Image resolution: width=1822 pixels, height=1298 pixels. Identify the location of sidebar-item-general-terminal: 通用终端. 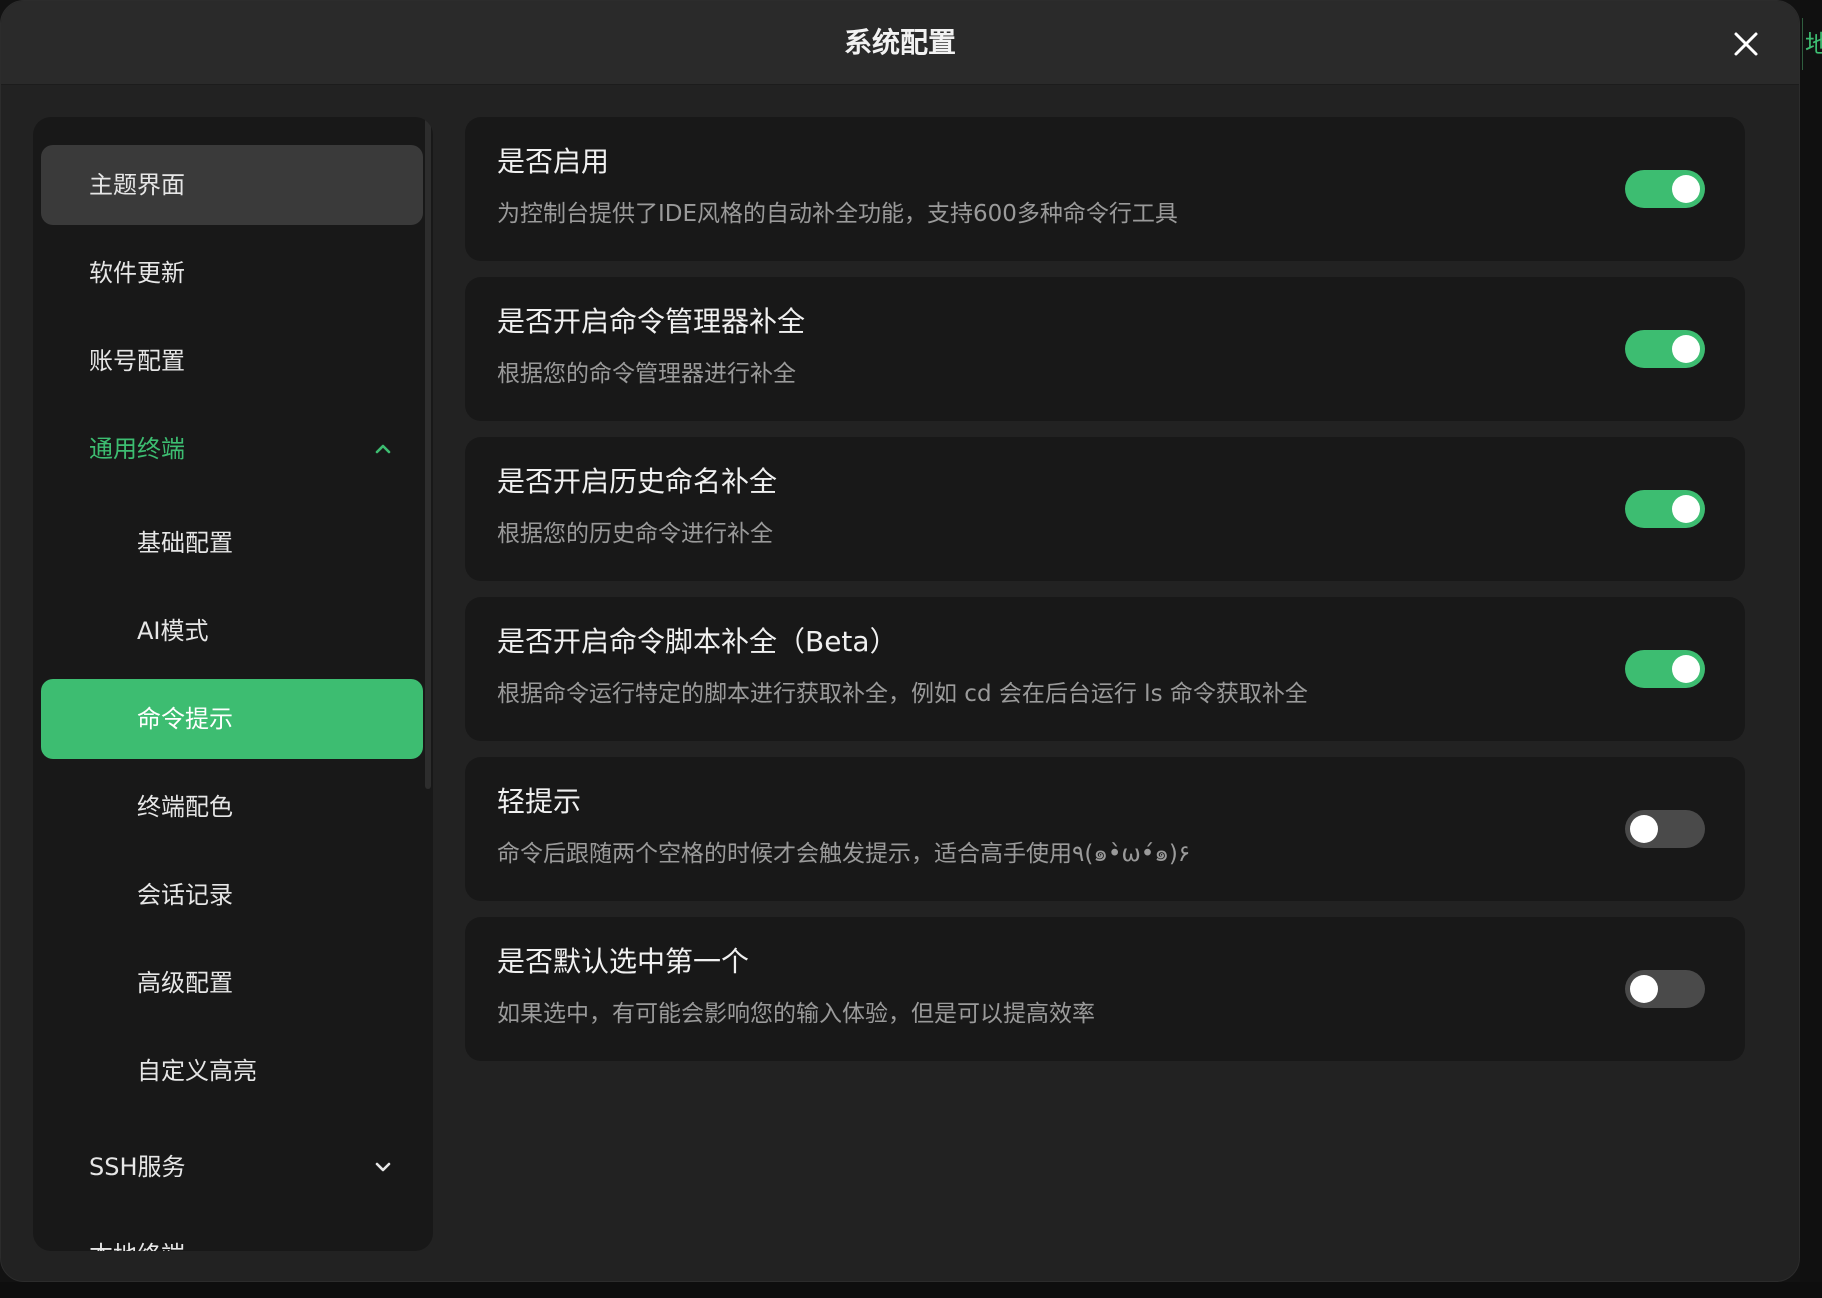
(232, 449).